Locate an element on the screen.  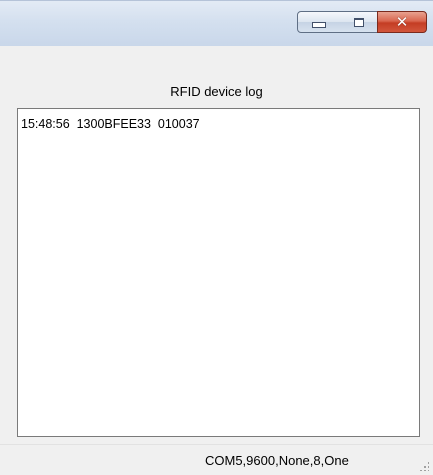
close-button: ✕ is located at coordinates (402, 22).